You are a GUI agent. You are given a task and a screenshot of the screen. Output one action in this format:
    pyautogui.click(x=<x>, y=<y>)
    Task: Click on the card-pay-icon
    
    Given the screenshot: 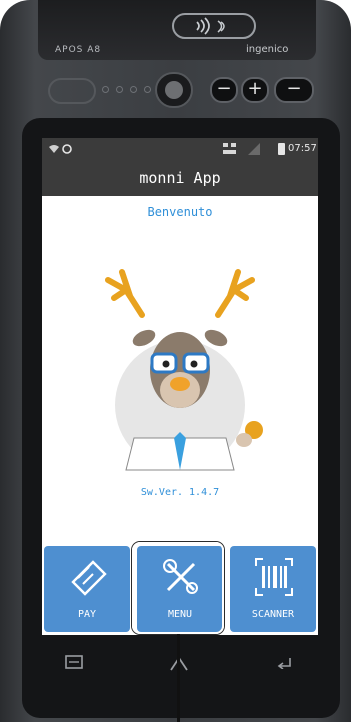 What is the action you would take?
    pyautogui.click(x=89, y=578)
    